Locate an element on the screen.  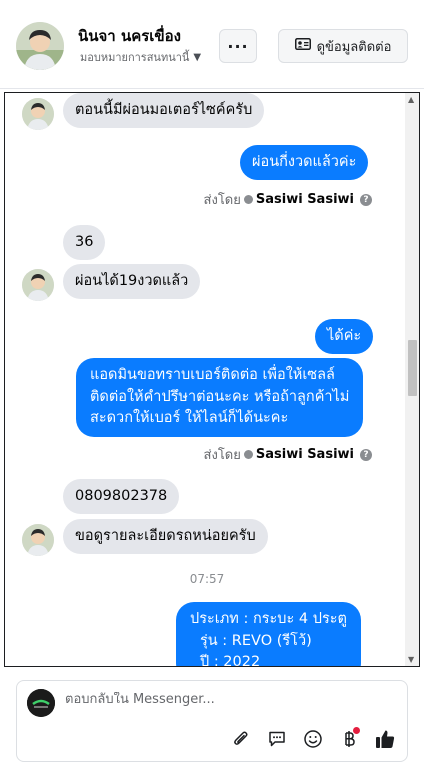
chevron-down-icon: ▼ is located at coordinates (197, 57).